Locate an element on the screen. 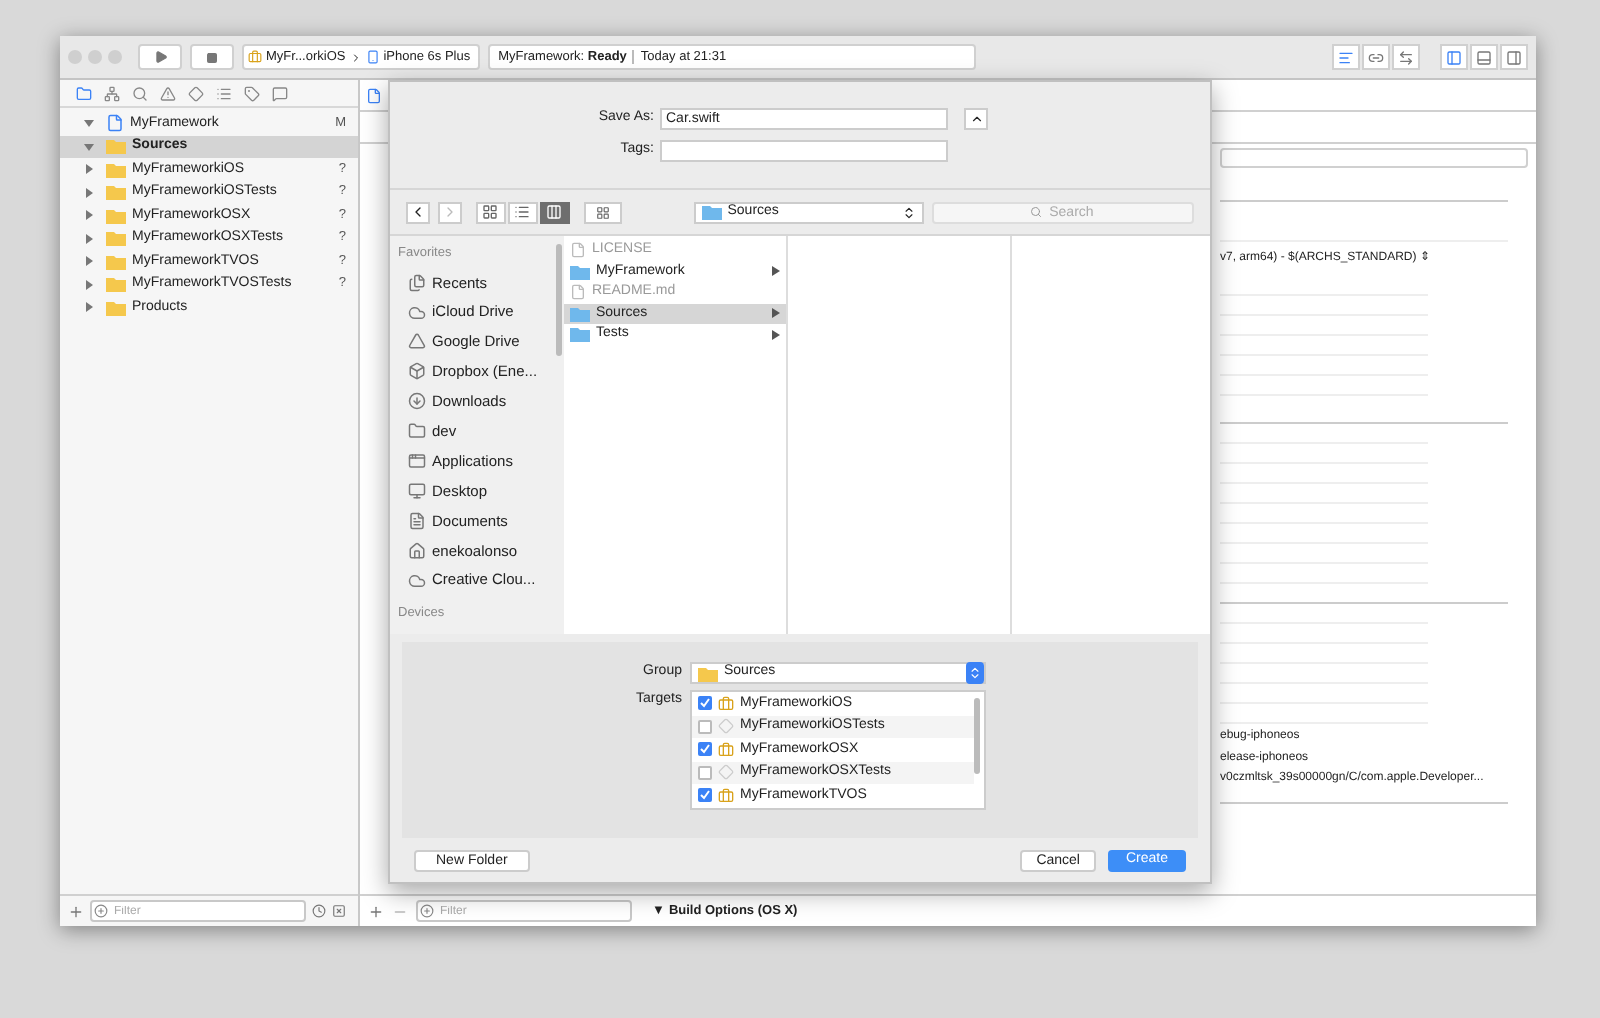 The width and height of the screenshot is (1600, 1018). link-icon is located at coordinates (1376, 57).